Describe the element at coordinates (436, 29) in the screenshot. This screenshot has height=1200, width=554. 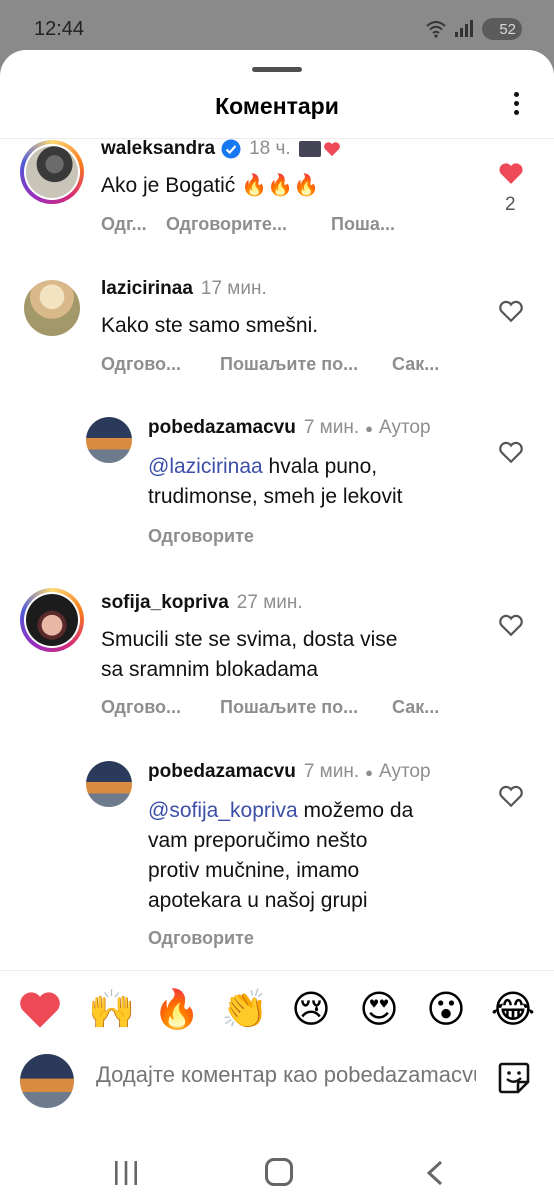
I see `wifi-icon` at that location.